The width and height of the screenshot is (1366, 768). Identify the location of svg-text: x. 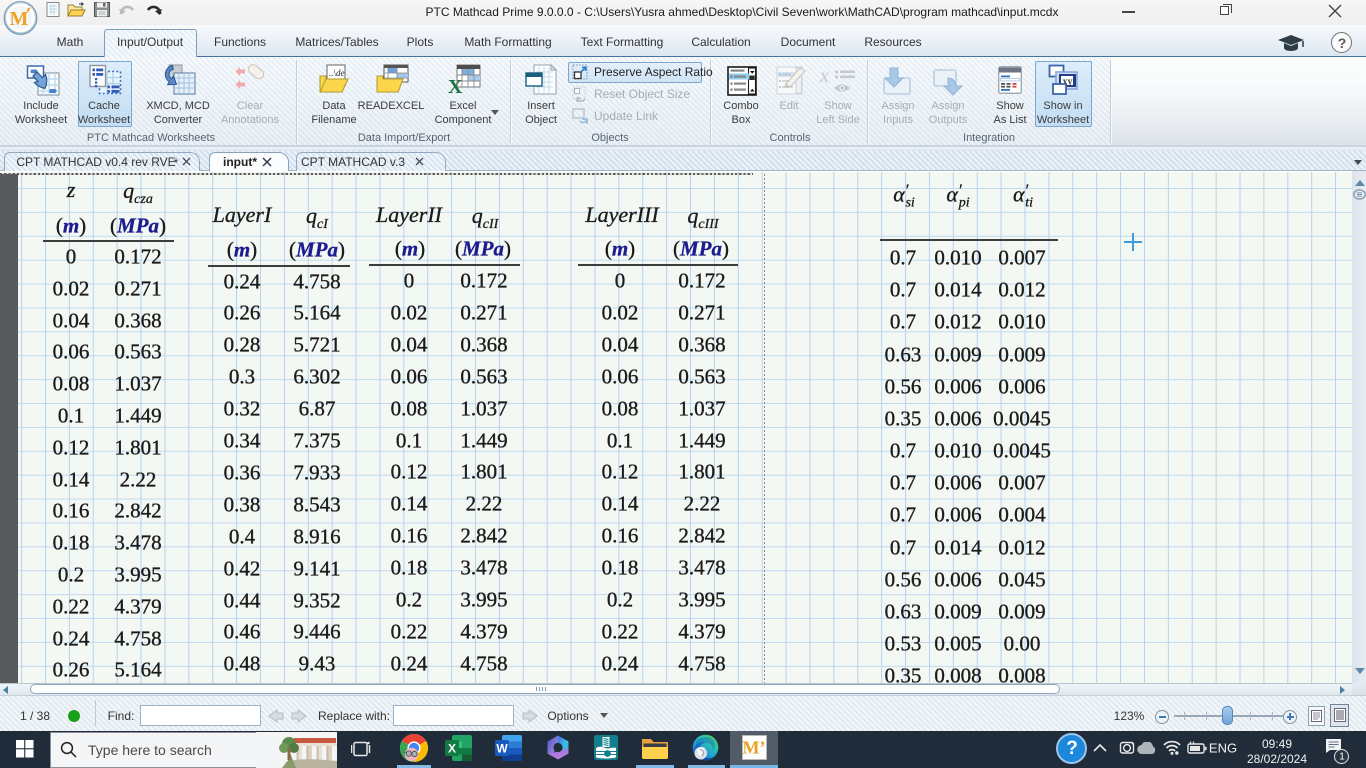
(824, 76).